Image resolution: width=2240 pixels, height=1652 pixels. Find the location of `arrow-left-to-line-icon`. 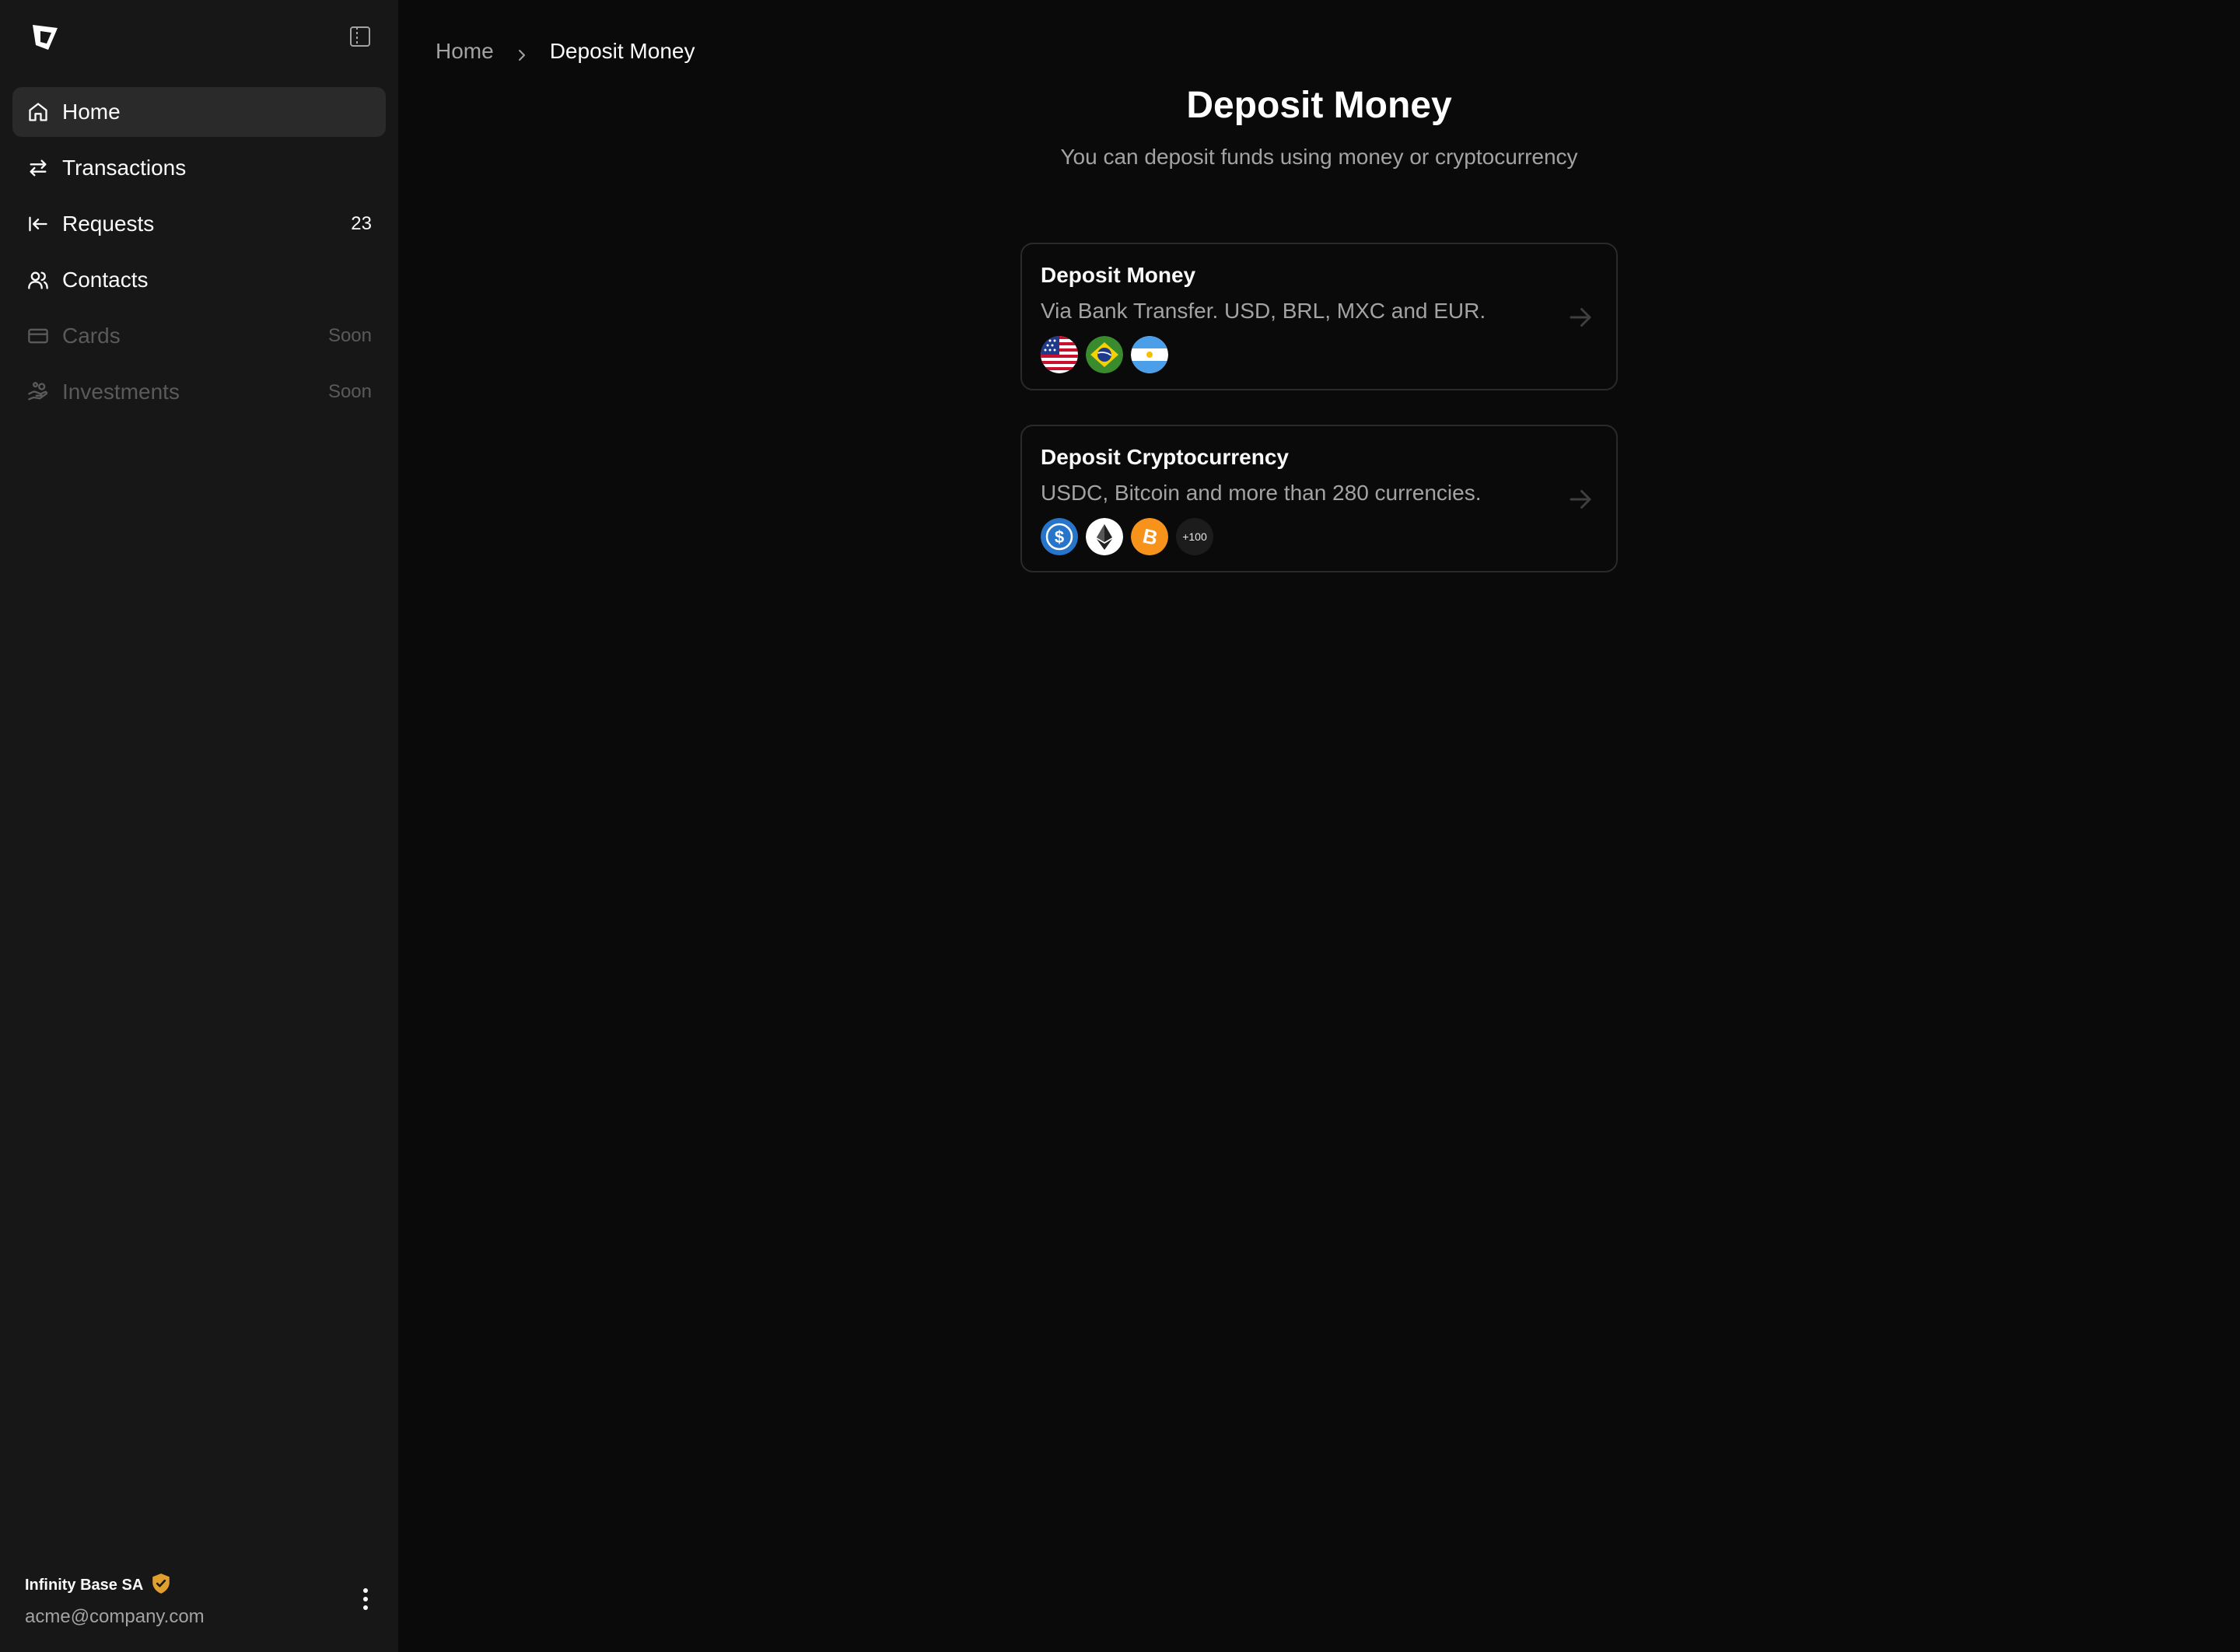

arrow-left-to-line-icon is located at coordinates (38, 224).